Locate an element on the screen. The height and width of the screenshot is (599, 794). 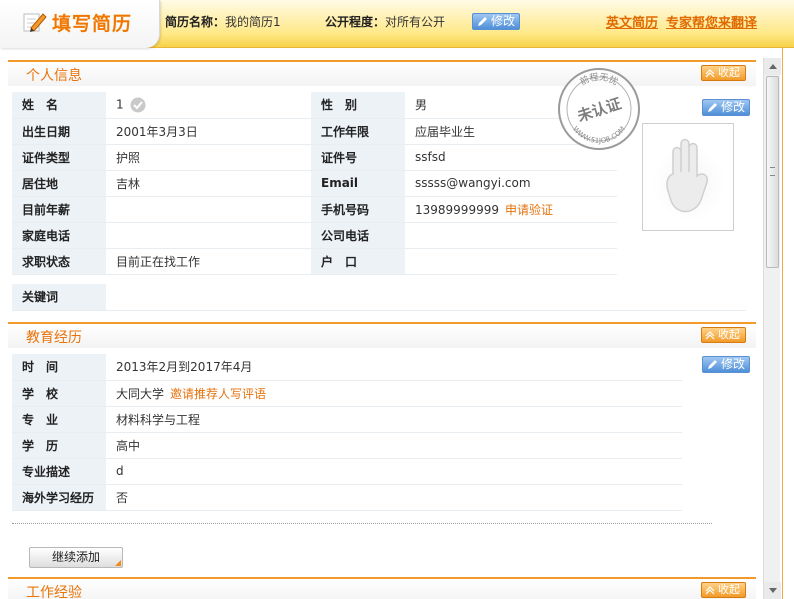
table-row: 海外学习经历 否 is located at coordinates (347, 497).